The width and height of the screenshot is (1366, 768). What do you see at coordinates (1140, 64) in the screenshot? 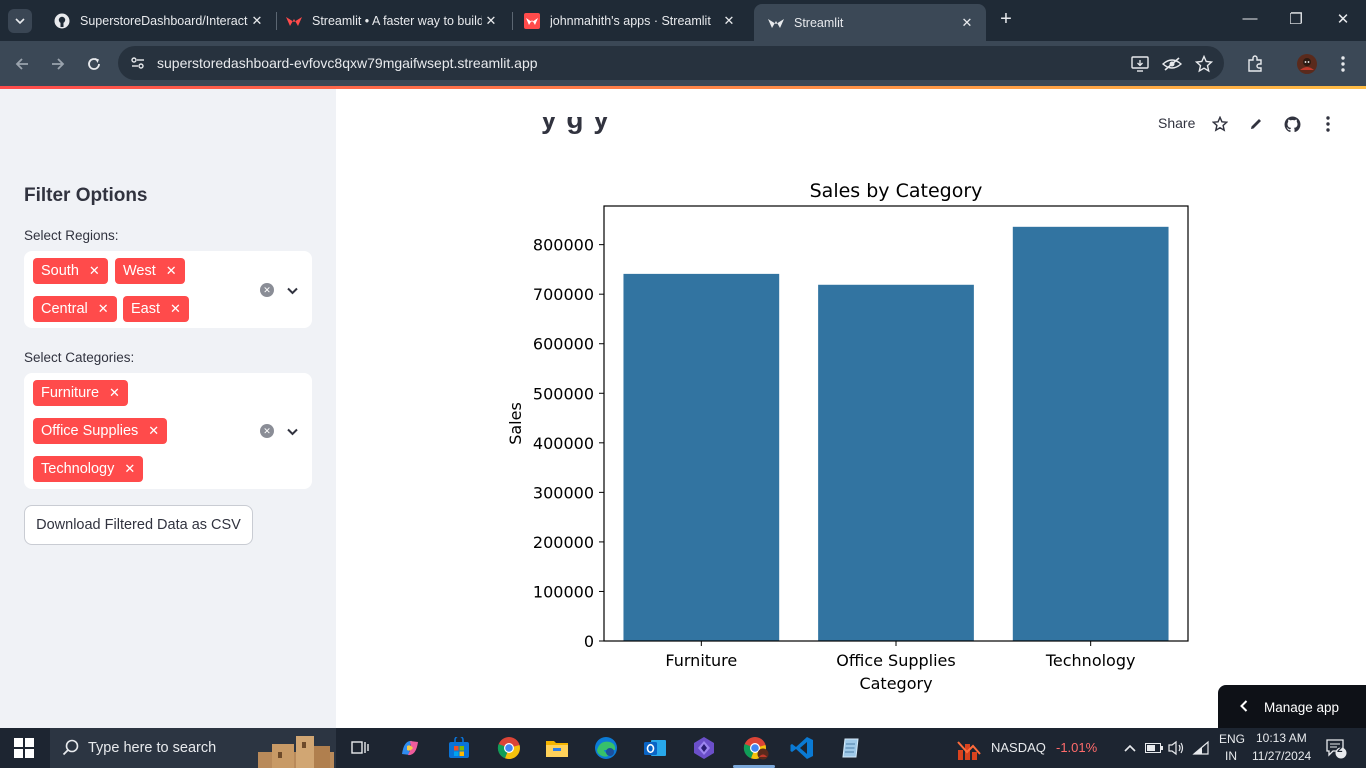
I see `install-app-icon` at bounding box center [1140, 64].